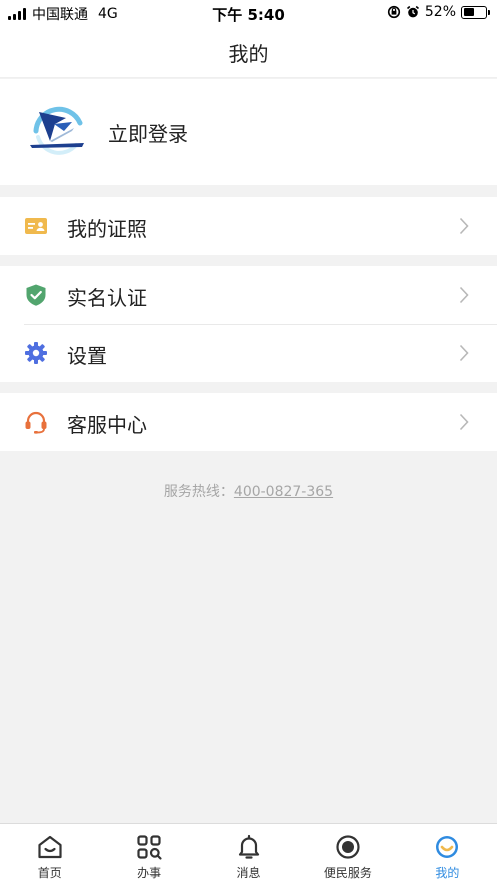 Image resolution: width=497 pixels, height=883 pixels. I want to click on tab-label-affairs: 办事, so click(149, 873).